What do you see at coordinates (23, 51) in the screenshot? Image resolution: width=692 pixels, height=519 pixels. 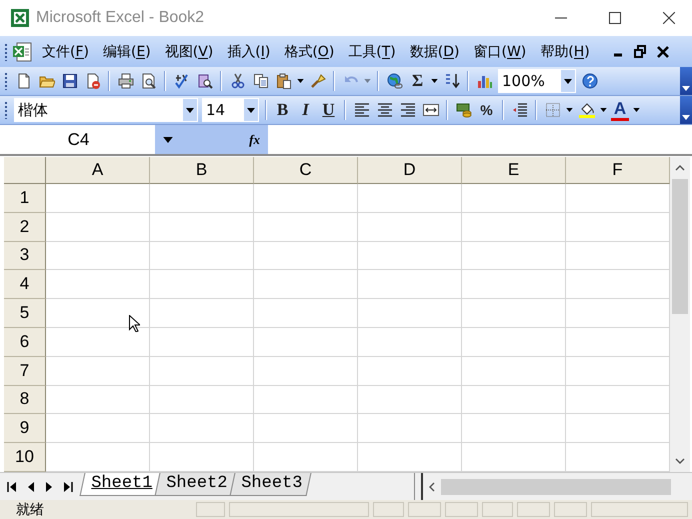 I see `document-icon` at bounding box center [23, 51].